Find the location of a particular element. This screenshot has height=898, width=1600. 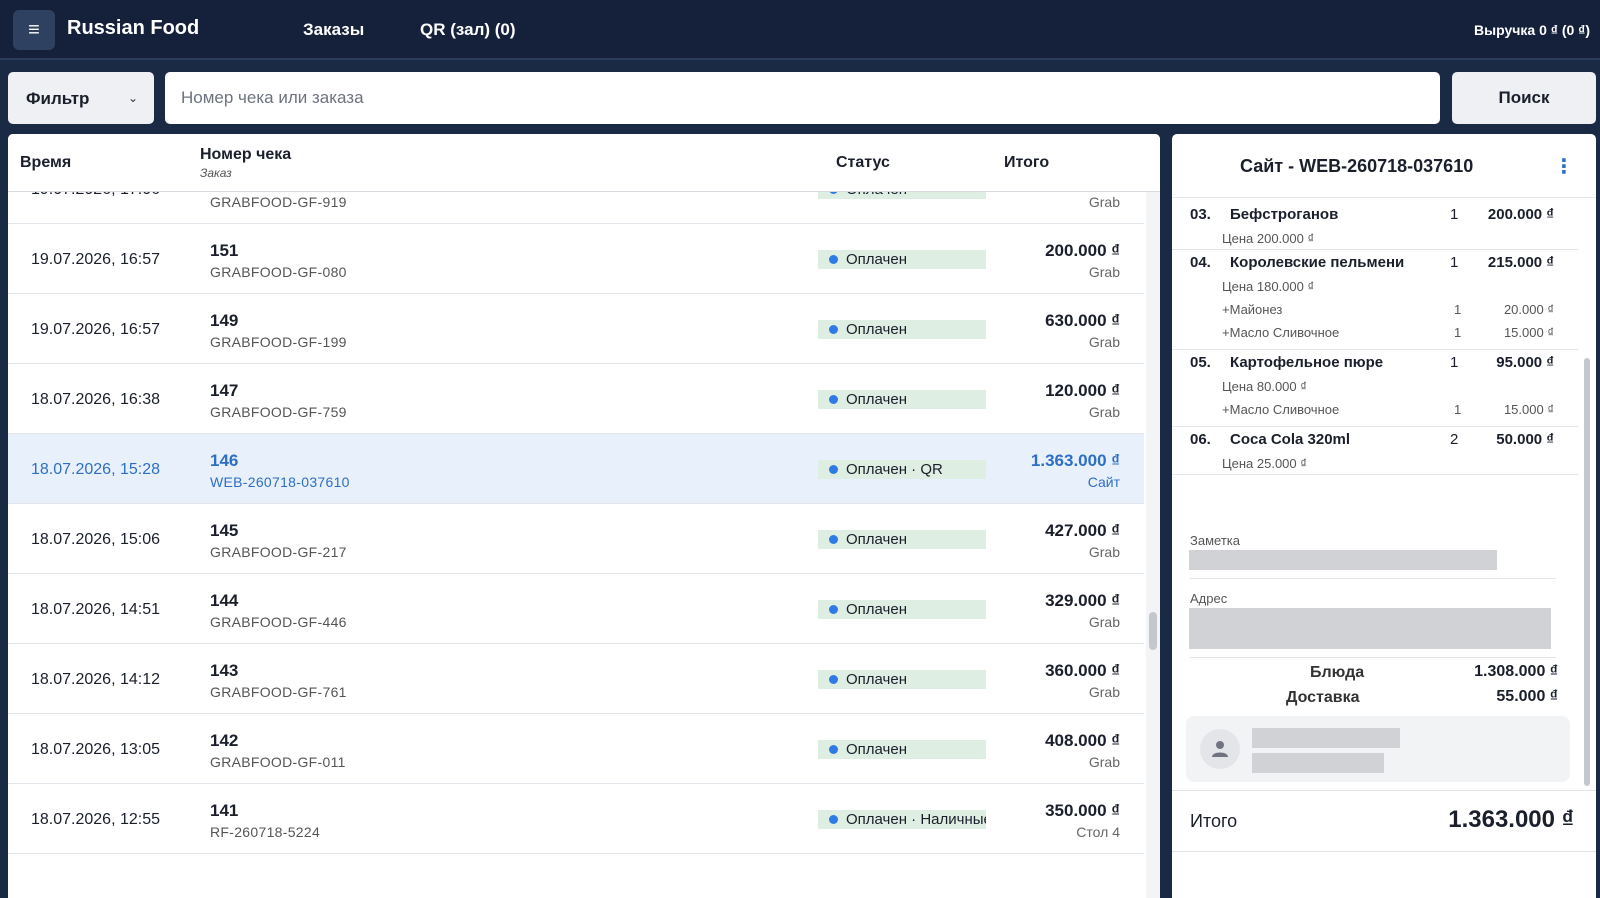

status-text: Оплачен · Наличные is located at coordinates (916, 819).